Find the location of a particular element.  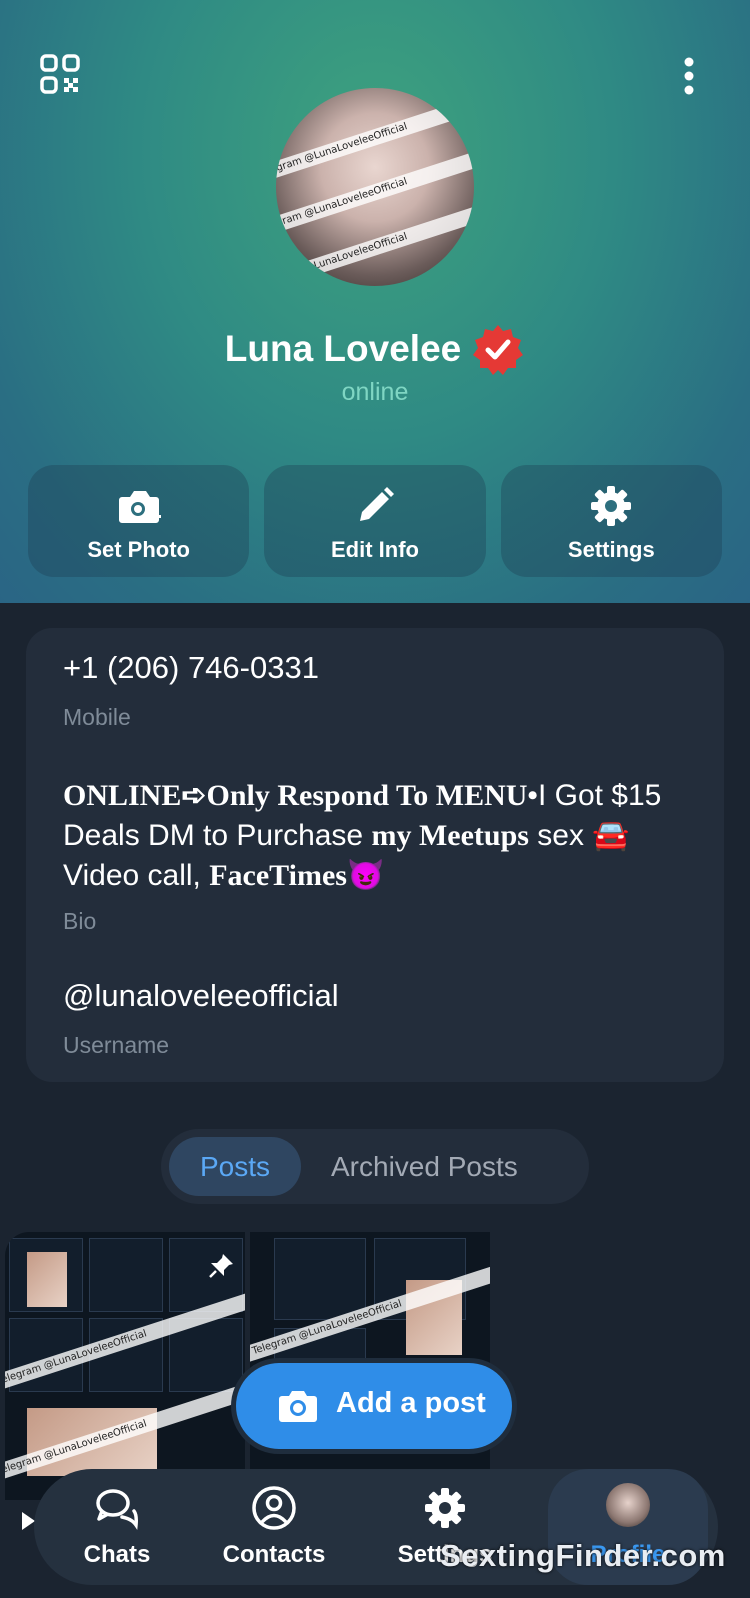

site-watermark: SextingFinder.com is located at coordinates (583, 1555).